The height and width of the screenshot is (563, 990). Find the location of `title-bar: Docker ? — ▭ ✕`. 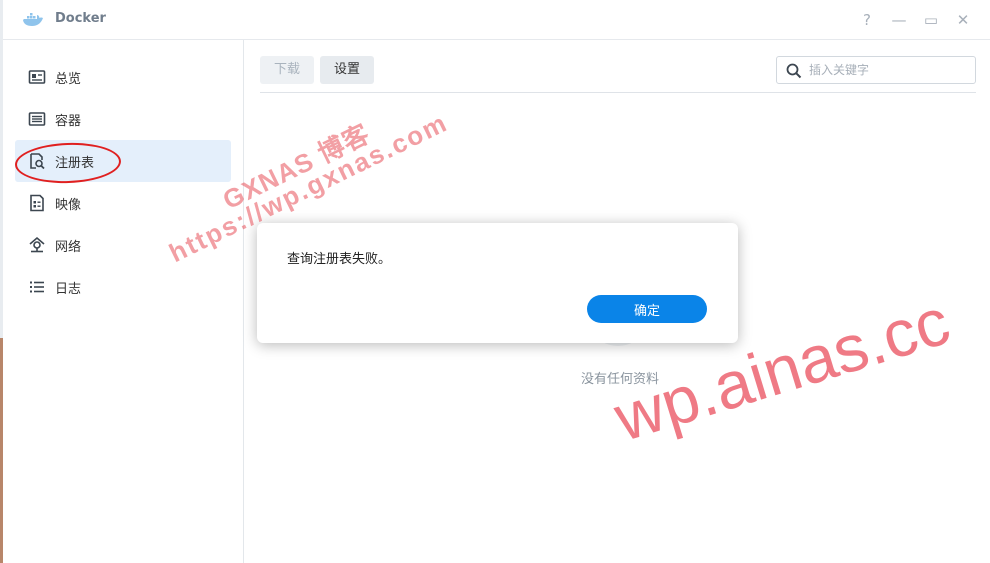

title-bar: Docker ? — ▭ ✕ is located at coordinates (496, 20).